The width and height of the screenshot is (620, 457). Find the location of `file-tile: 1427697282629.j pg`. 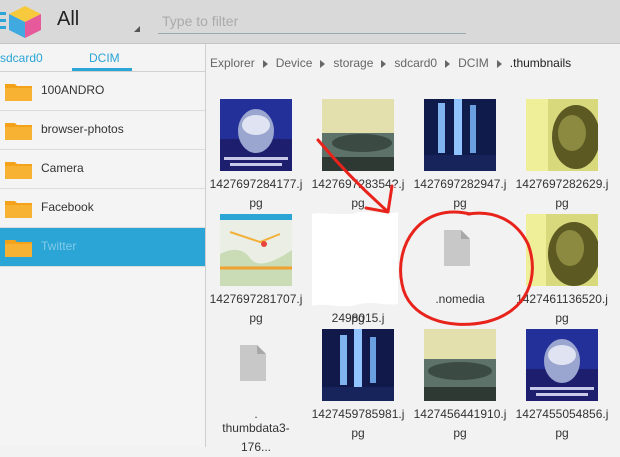

file-tile: 1427697282629.j pg is located at coordinates (562, 154).